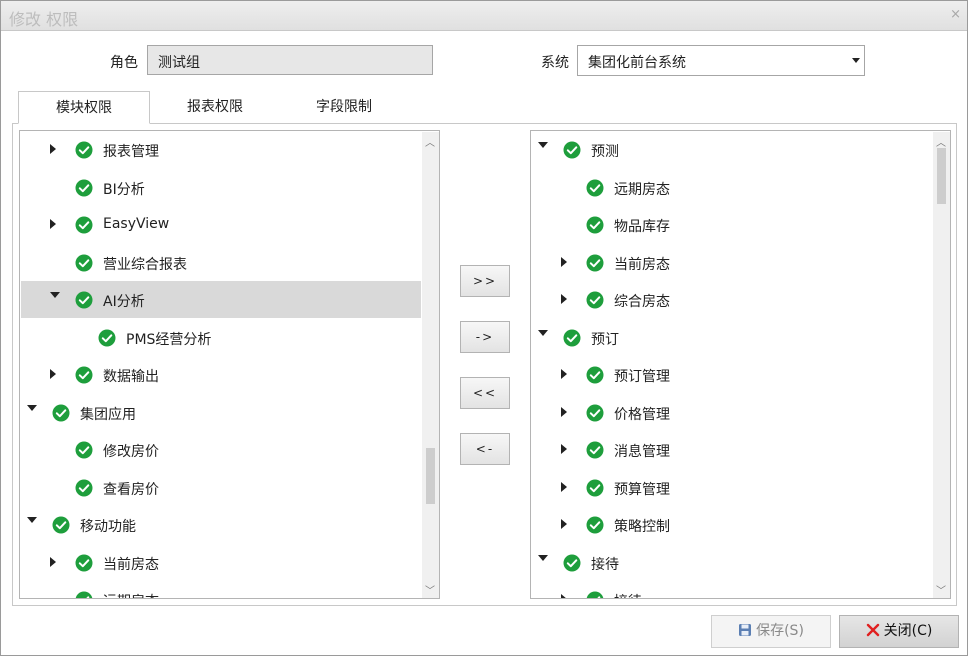 Image resolution: width=968 pixels, height=656 pixels. What do you see at coordinates (485, 281) in the screenshot?
I see `add-all-button: >>` at bounding box center [485, 281].